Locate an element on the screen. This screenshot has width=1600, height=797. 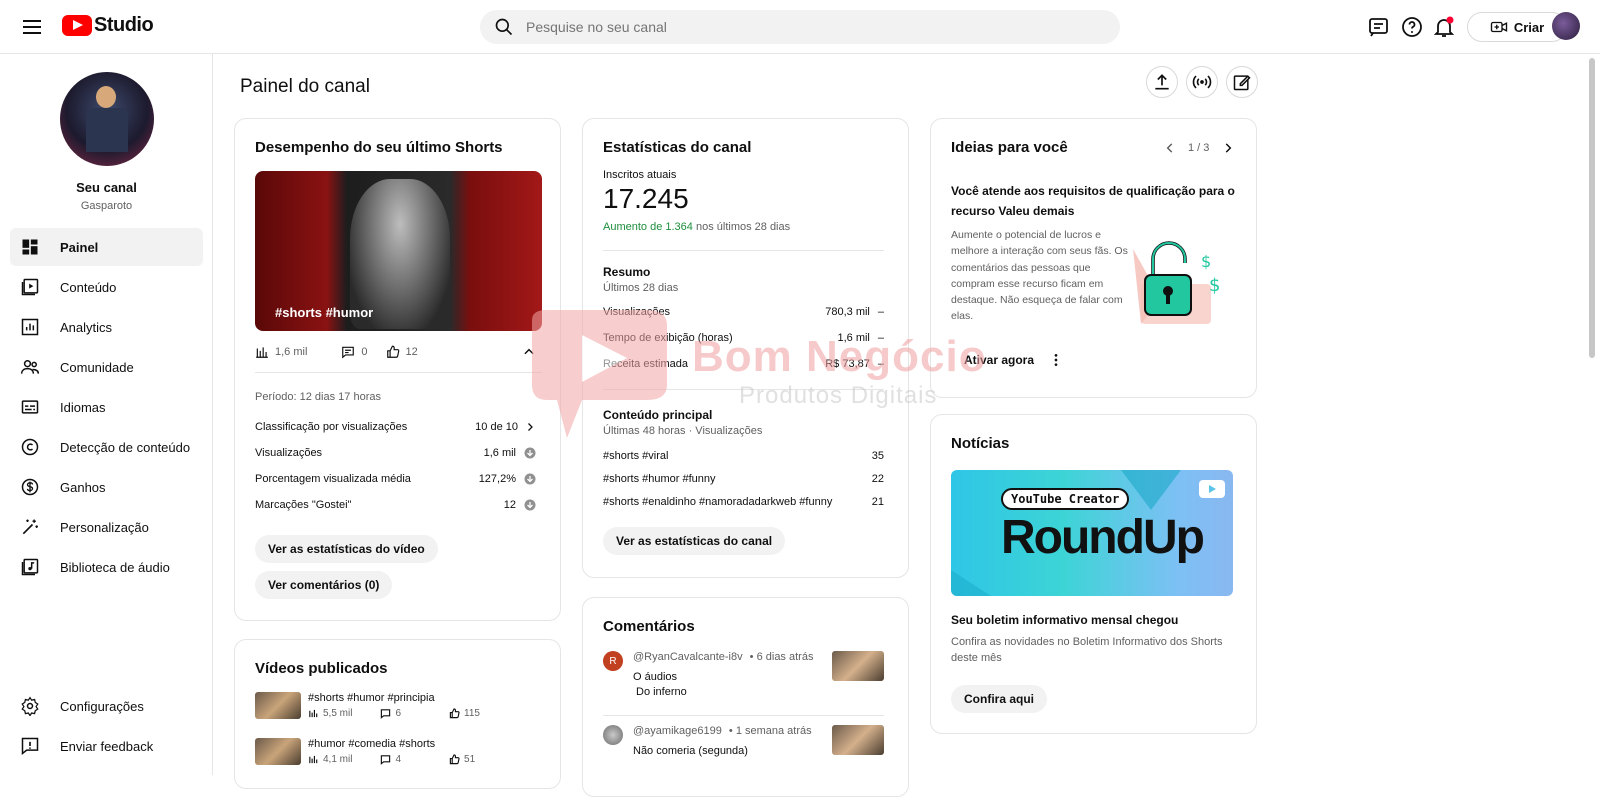
search-input is located at coordinates (806, 27).